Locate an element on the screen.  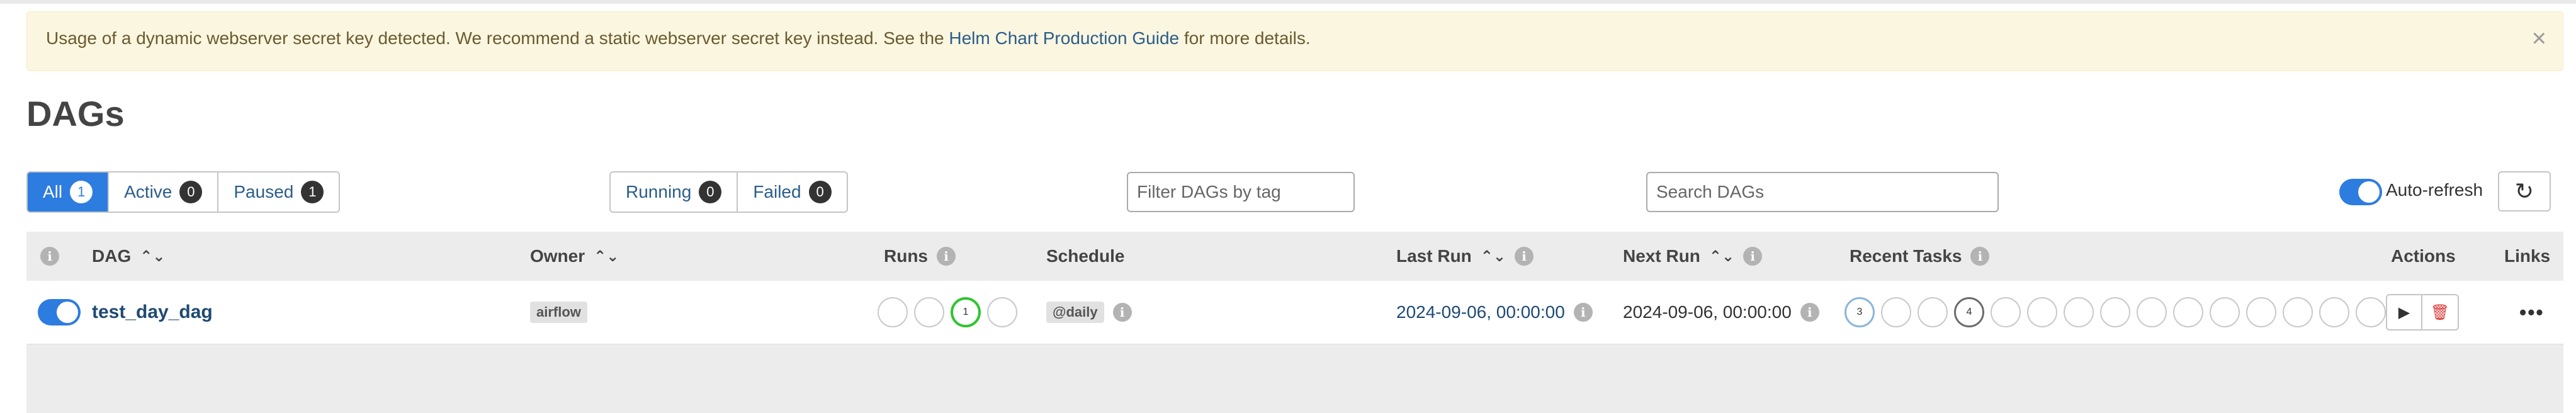
header-links-label: Links is located at coordinates (2527, 256).